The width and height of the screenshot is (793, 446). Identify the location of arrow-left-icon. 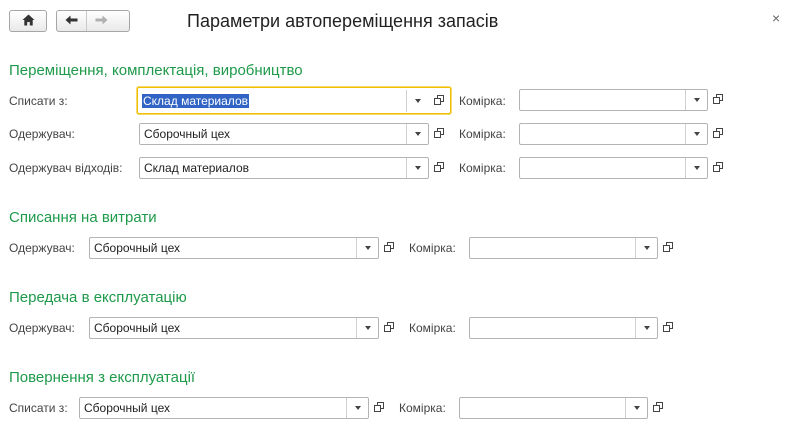
(71, 21).